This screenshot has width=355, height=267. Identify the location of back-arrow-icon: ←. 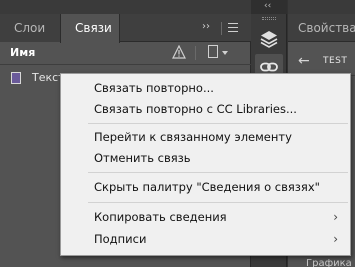
(304, 61).